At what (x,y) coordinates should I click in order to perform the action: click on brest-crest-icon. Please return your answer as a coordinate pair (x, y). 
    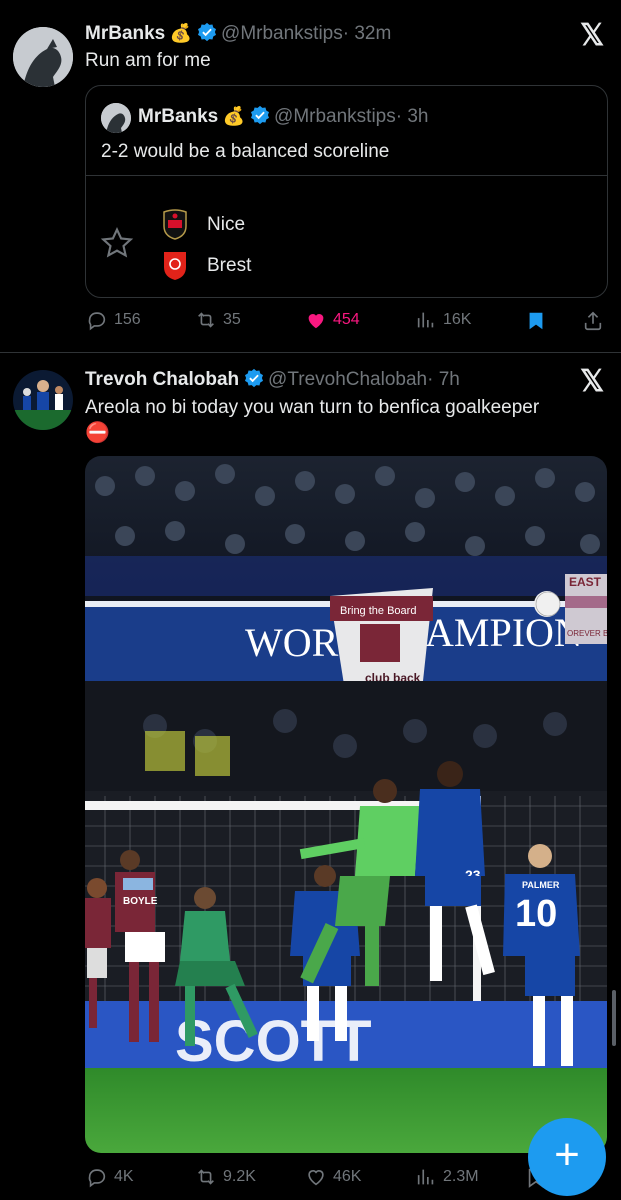
    Looking at the image, I should click on (175, 265).